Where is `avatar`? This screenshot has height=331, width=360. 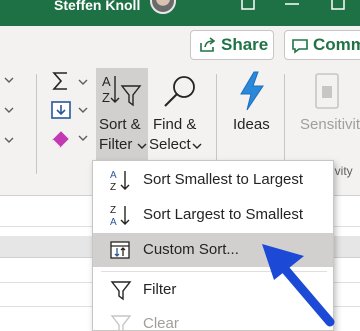
avatar is located at coordinates (163, 7).